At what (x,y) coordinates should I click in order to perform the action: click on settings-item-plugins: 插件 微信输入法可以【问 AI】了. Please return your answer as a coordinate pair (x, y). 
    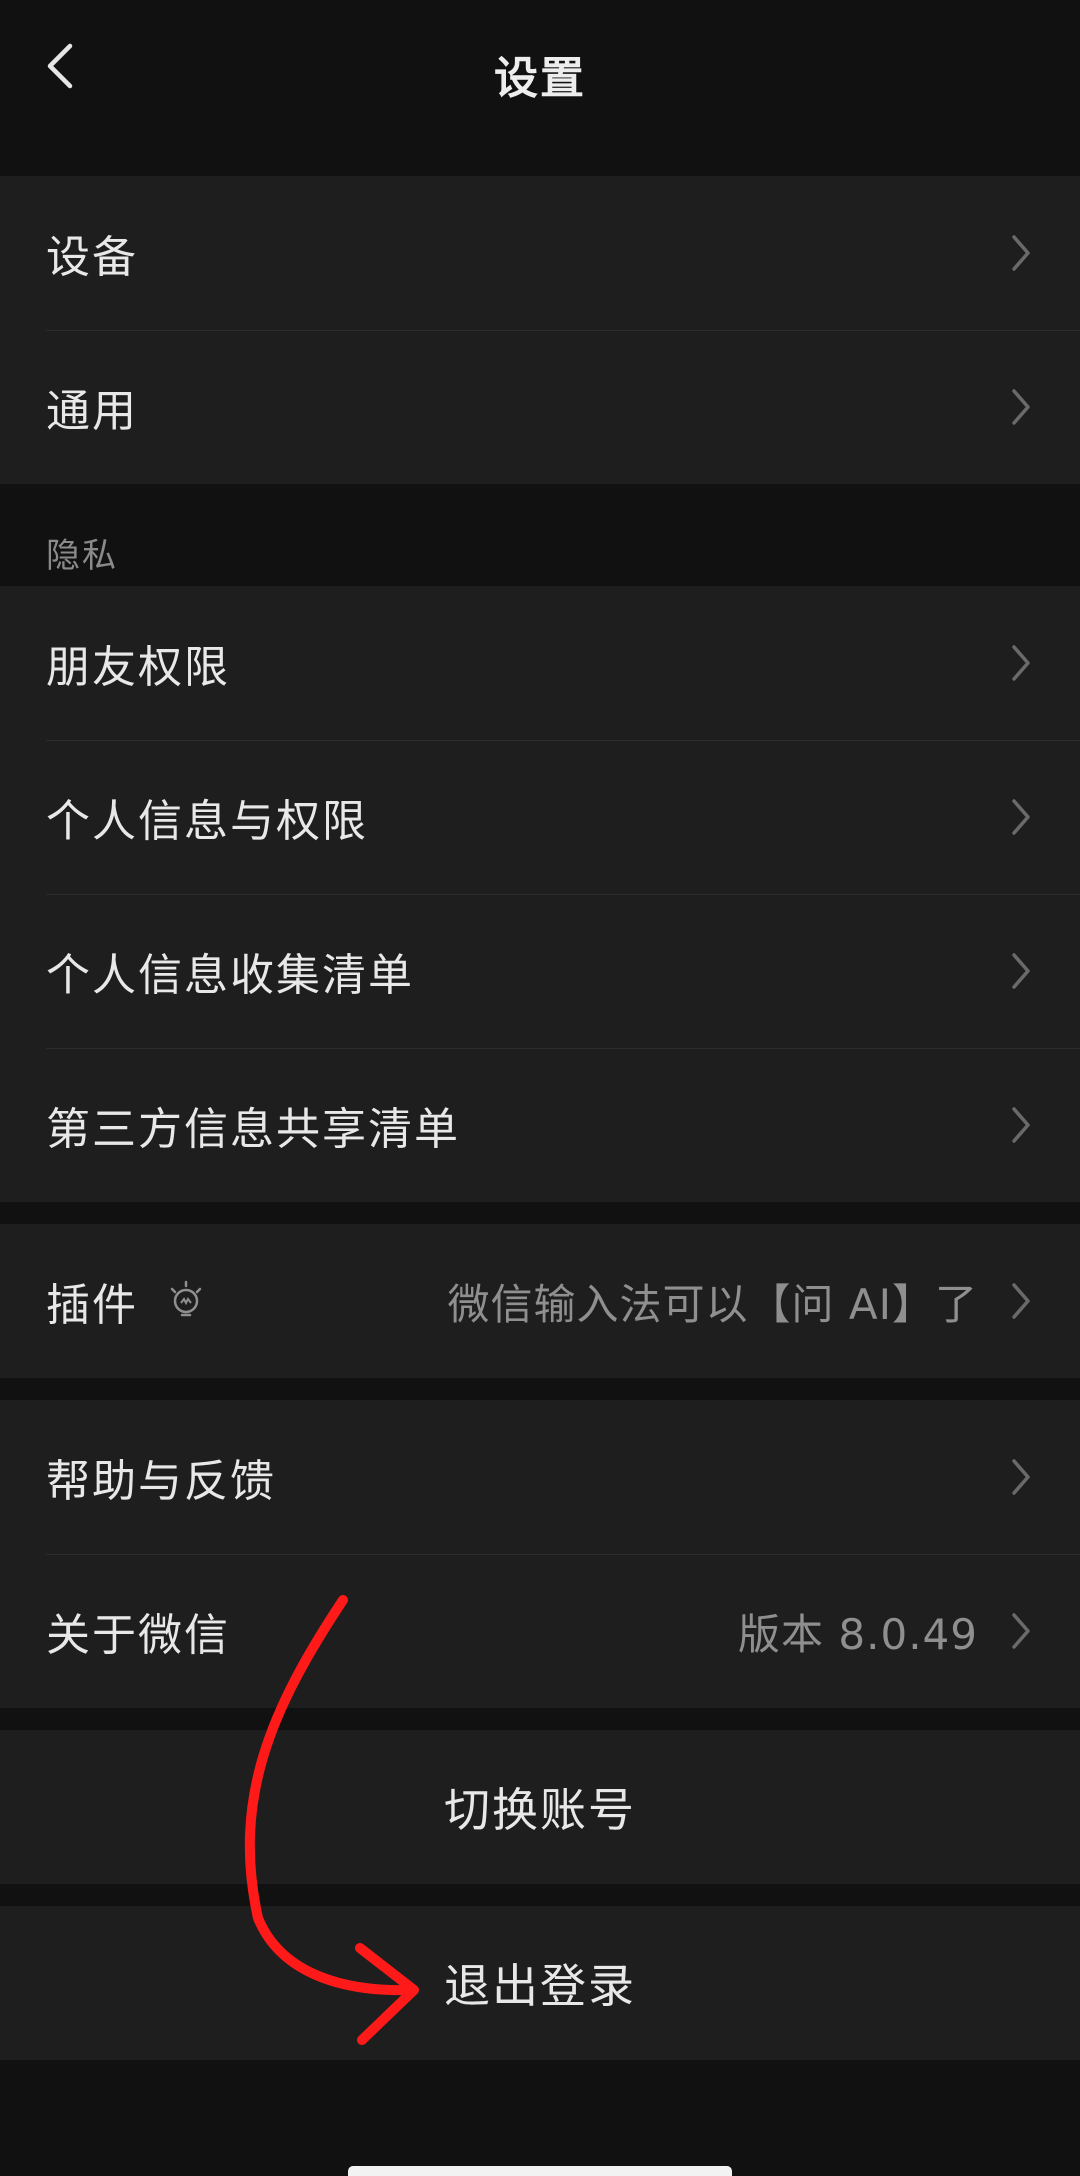
    Looking at the image, I should click on (540, 1301).